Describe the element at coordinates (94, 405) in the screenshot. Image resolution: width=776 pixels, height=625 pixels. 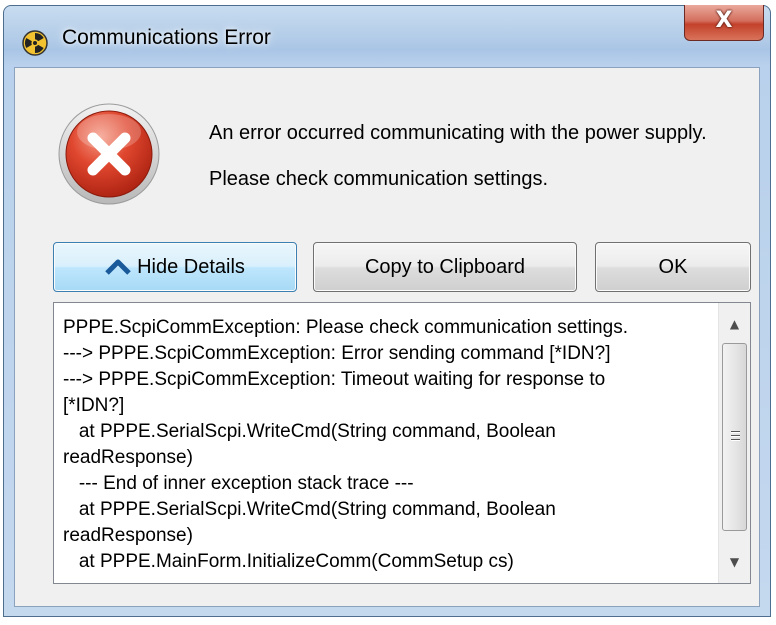
I see `details-line: [*IDN?]` at that location.